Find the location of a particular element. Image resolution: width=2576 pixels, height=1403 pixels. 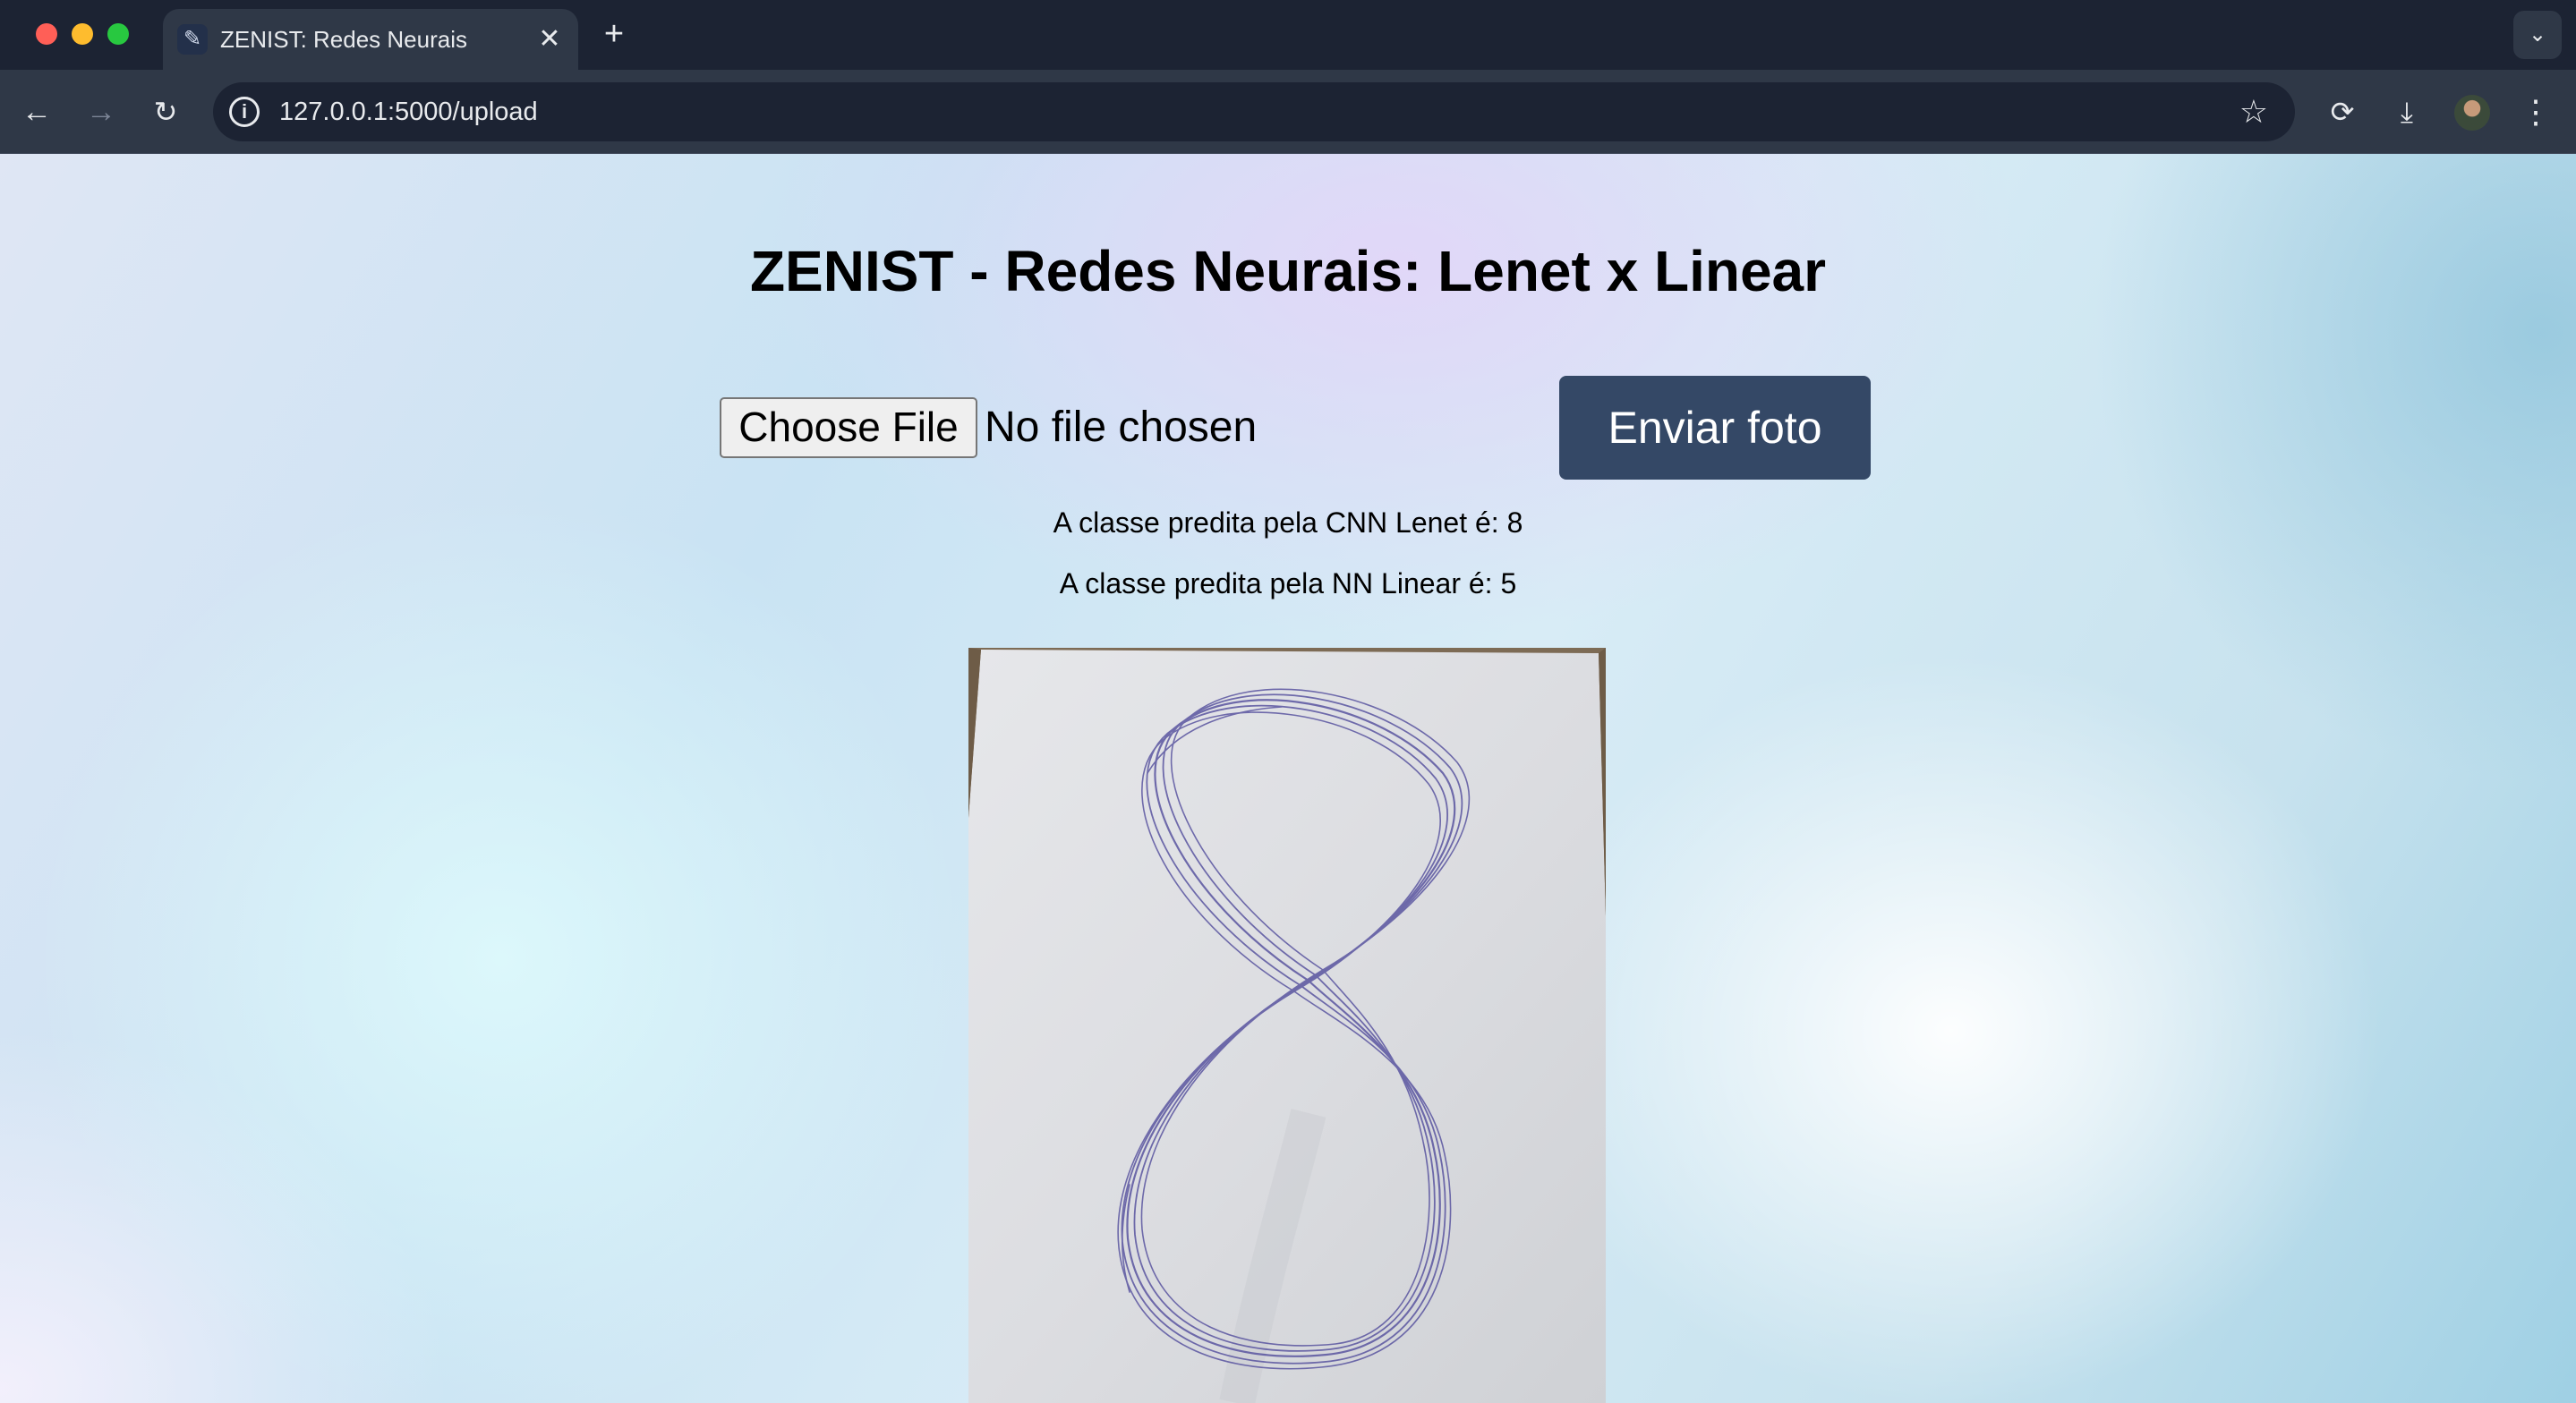

uploaded-digit-photo is located at coordinates (1287, 1025).